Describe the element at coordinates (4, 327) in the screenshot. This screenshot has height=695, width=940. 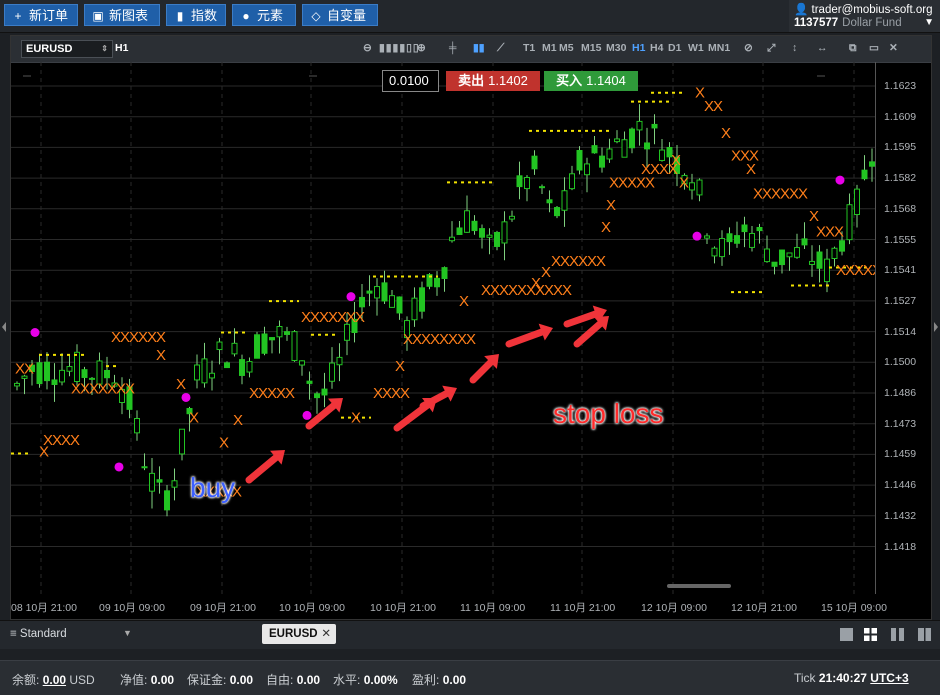
I see `left-panel-toggle-icon` at that location.